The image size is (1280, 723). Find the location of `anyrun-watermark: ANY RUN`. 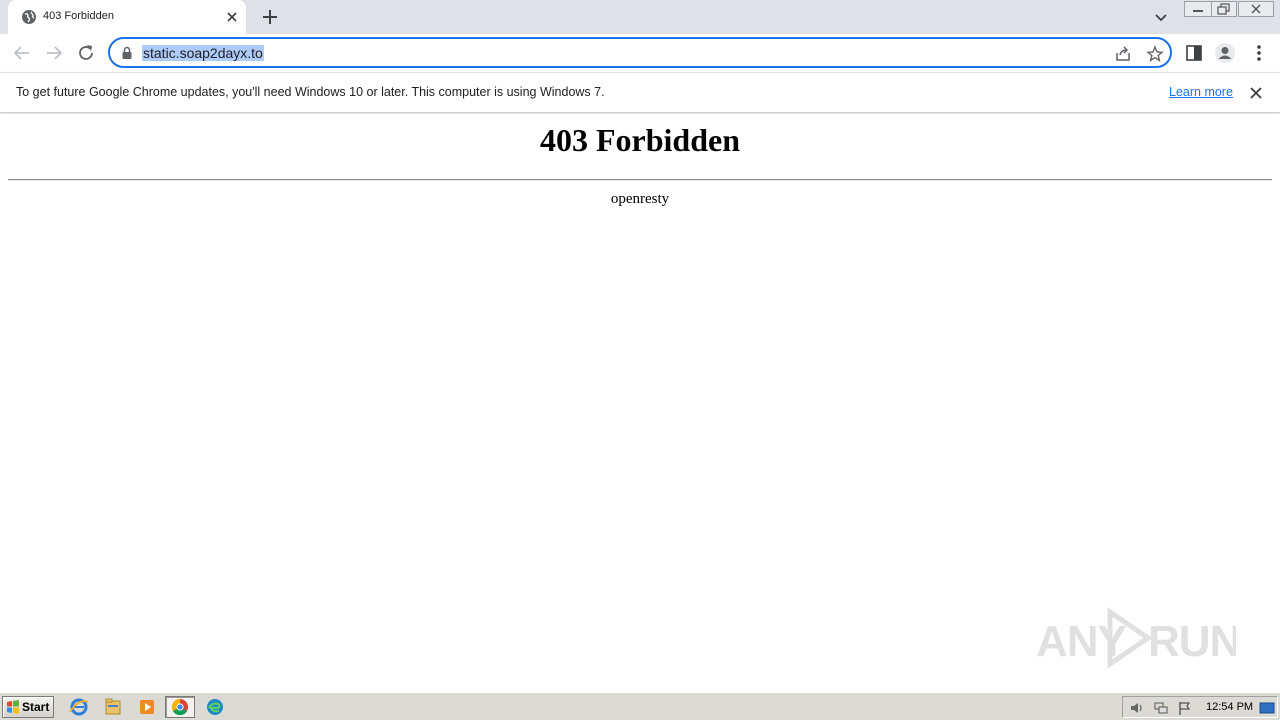

anyrun-watermark: ANY RUN is located at coordinates (1136, 638).